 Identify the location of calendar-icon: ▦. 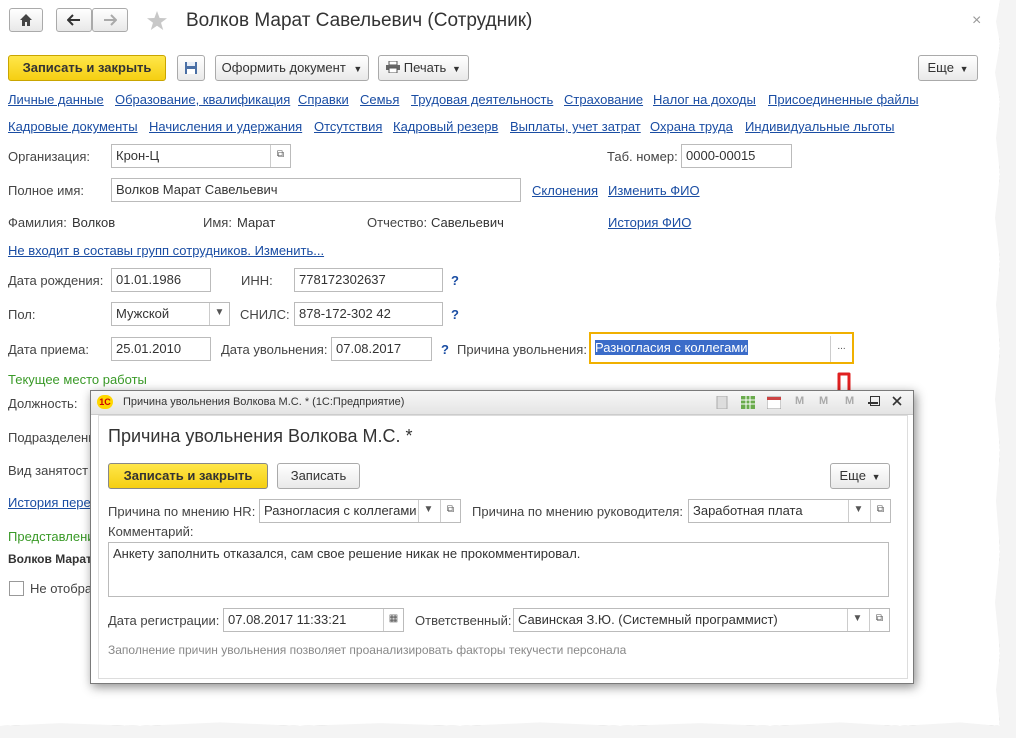
(393, 620).